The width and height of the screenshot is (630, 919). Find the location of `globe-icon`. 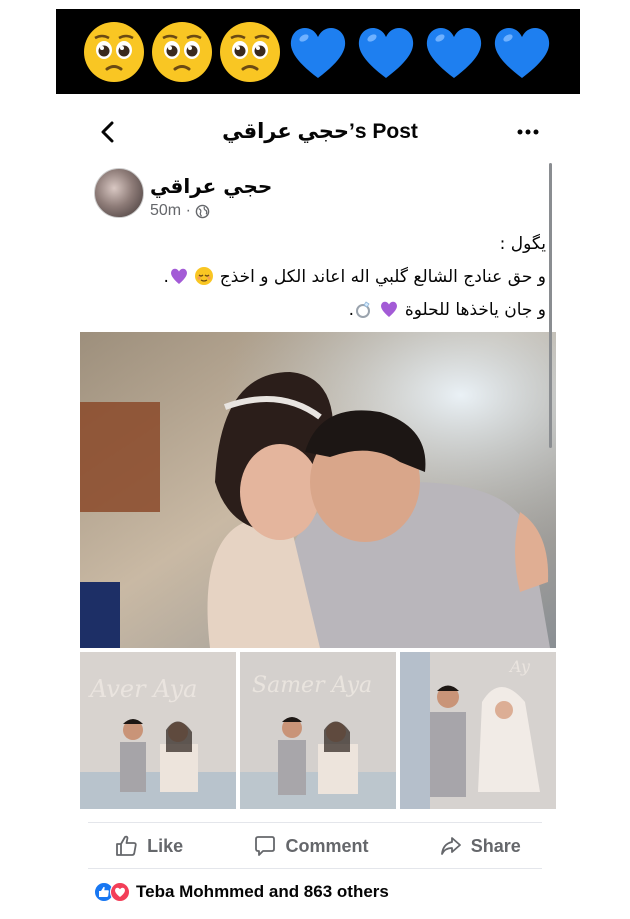

globe-icon is located at coordinates (202, 211).